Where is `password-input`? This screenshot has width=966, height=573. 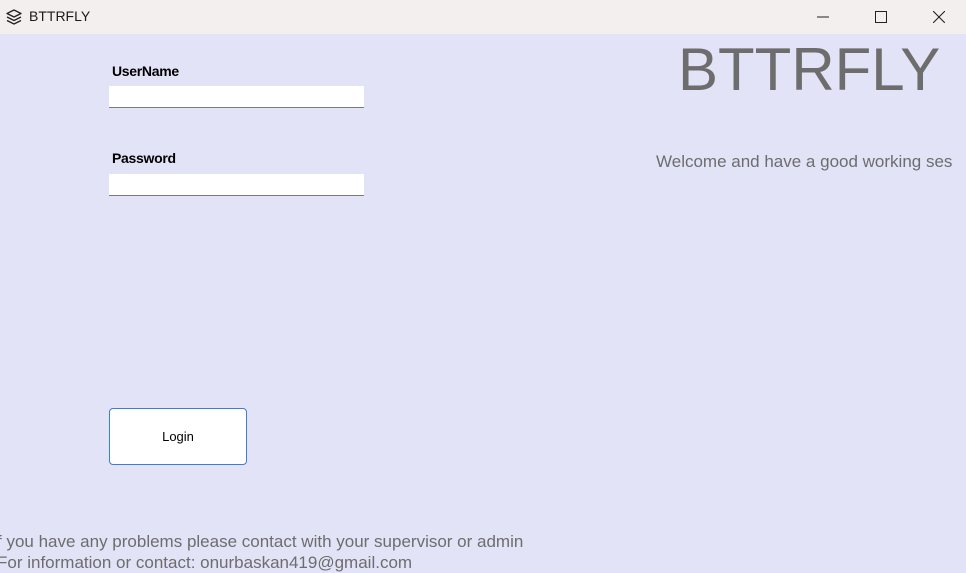
password-input is located at coordinates (236, 185).